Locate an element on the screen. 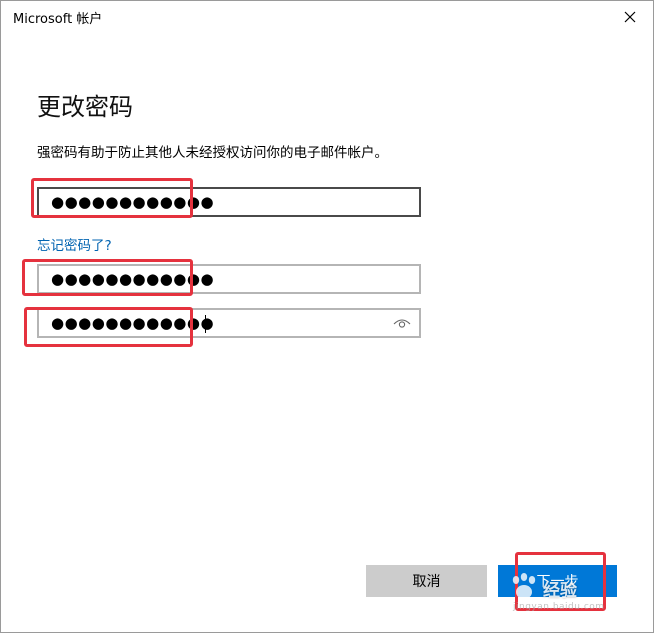 The width and height of the screenshot is (654, 633). title-bar: Microsoft 帐户 is located at coordinates (327, 17).